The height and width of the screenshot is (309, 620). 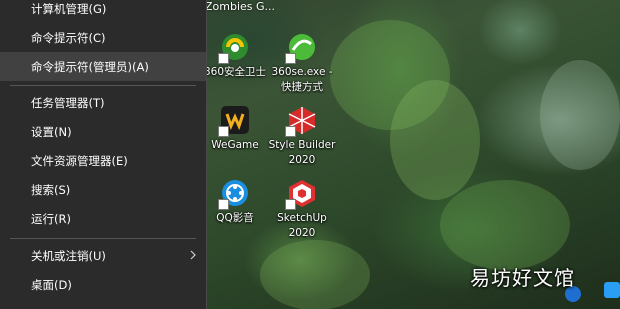 What do you see at coordinates (235, 72) in the screenshot?
I see `desktop-icon-label: 360安全卫士` at bounding box center [235, 72].